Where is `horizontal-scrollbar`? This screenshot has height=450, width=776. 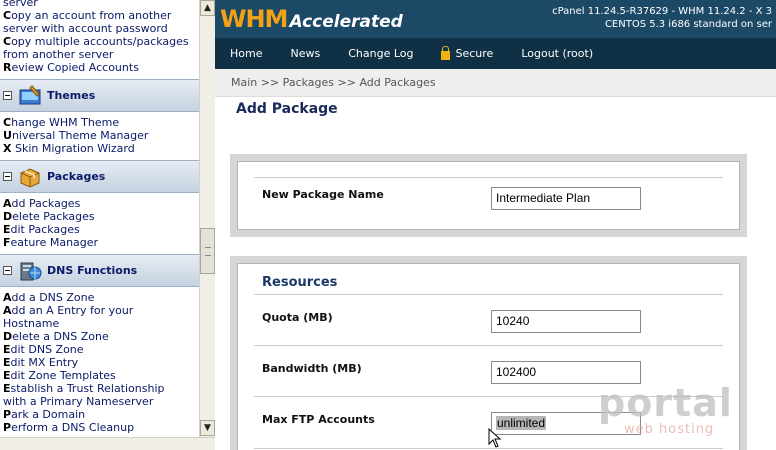 horizontal-scrollbar is located at coordinates (107, 443).